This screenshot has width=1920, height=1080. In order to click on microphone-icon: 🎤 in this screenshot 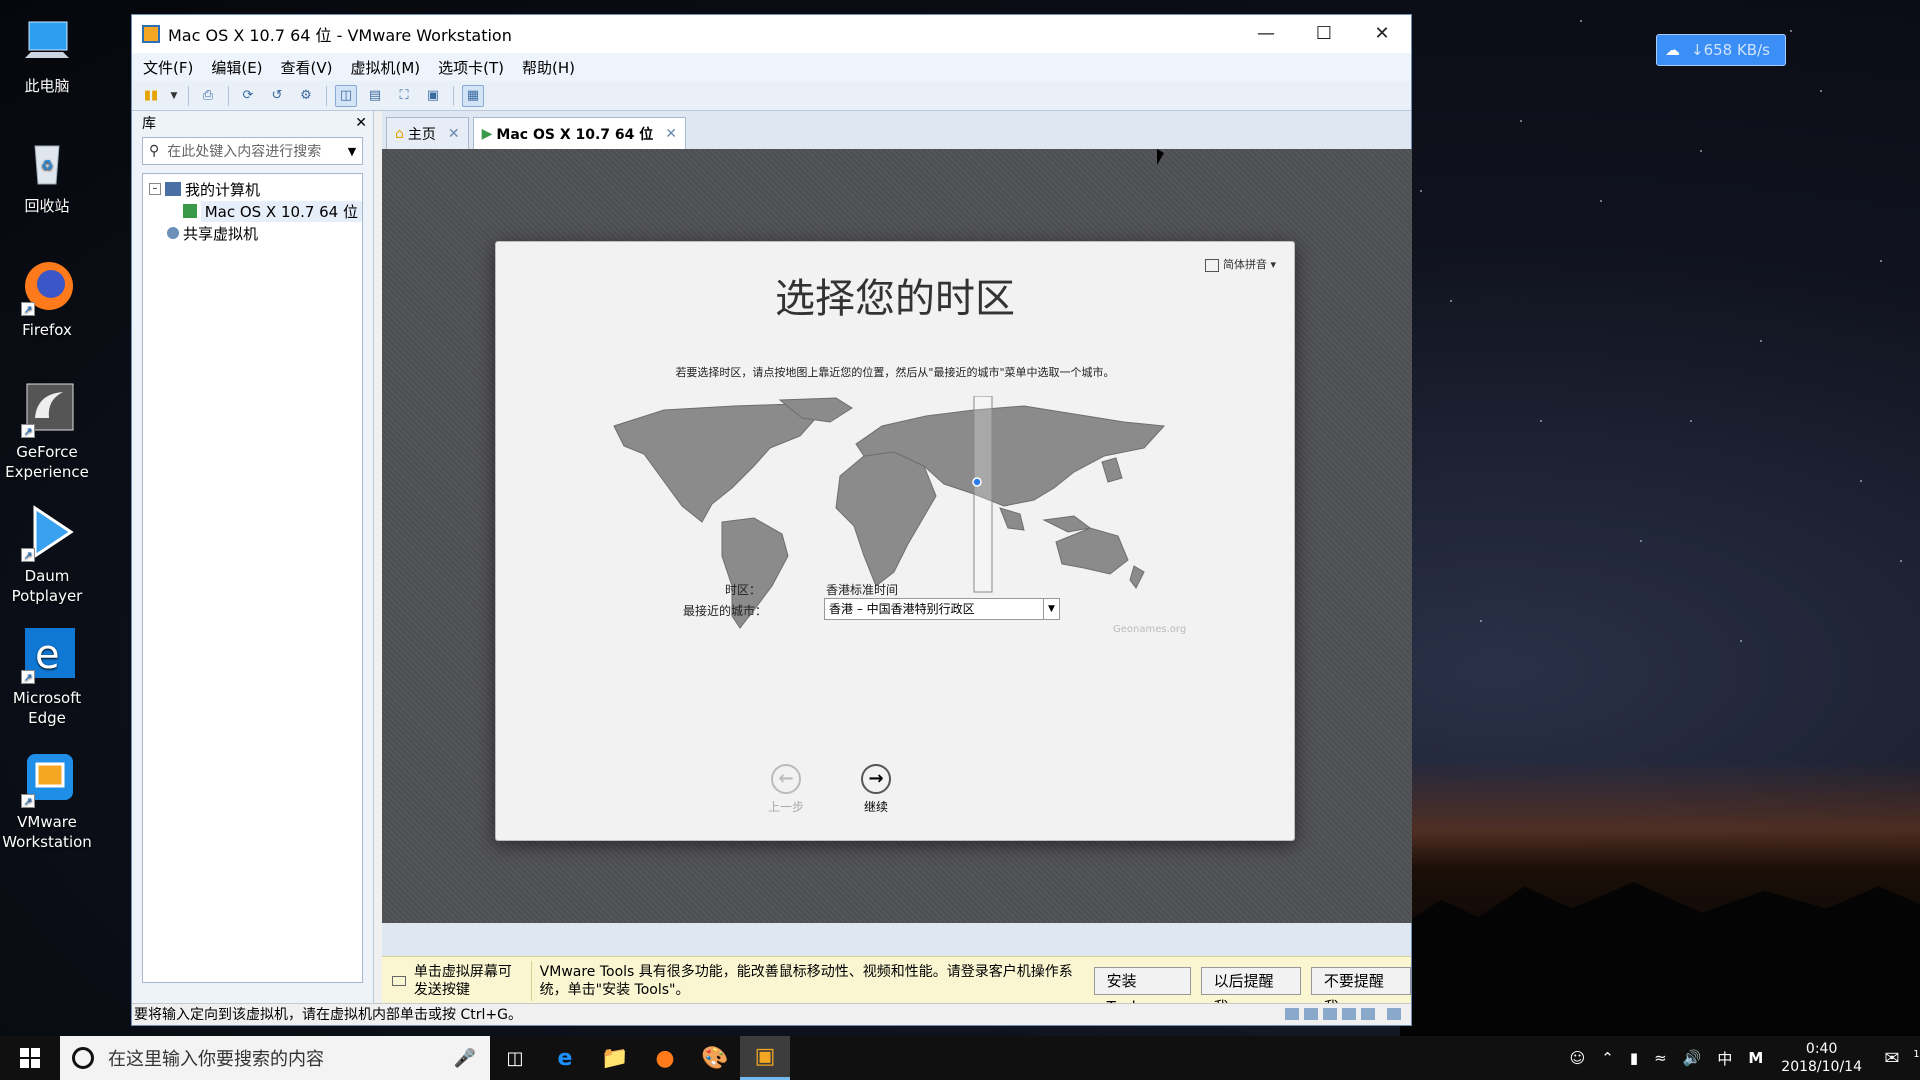, I will do `click(465, 1058)`.